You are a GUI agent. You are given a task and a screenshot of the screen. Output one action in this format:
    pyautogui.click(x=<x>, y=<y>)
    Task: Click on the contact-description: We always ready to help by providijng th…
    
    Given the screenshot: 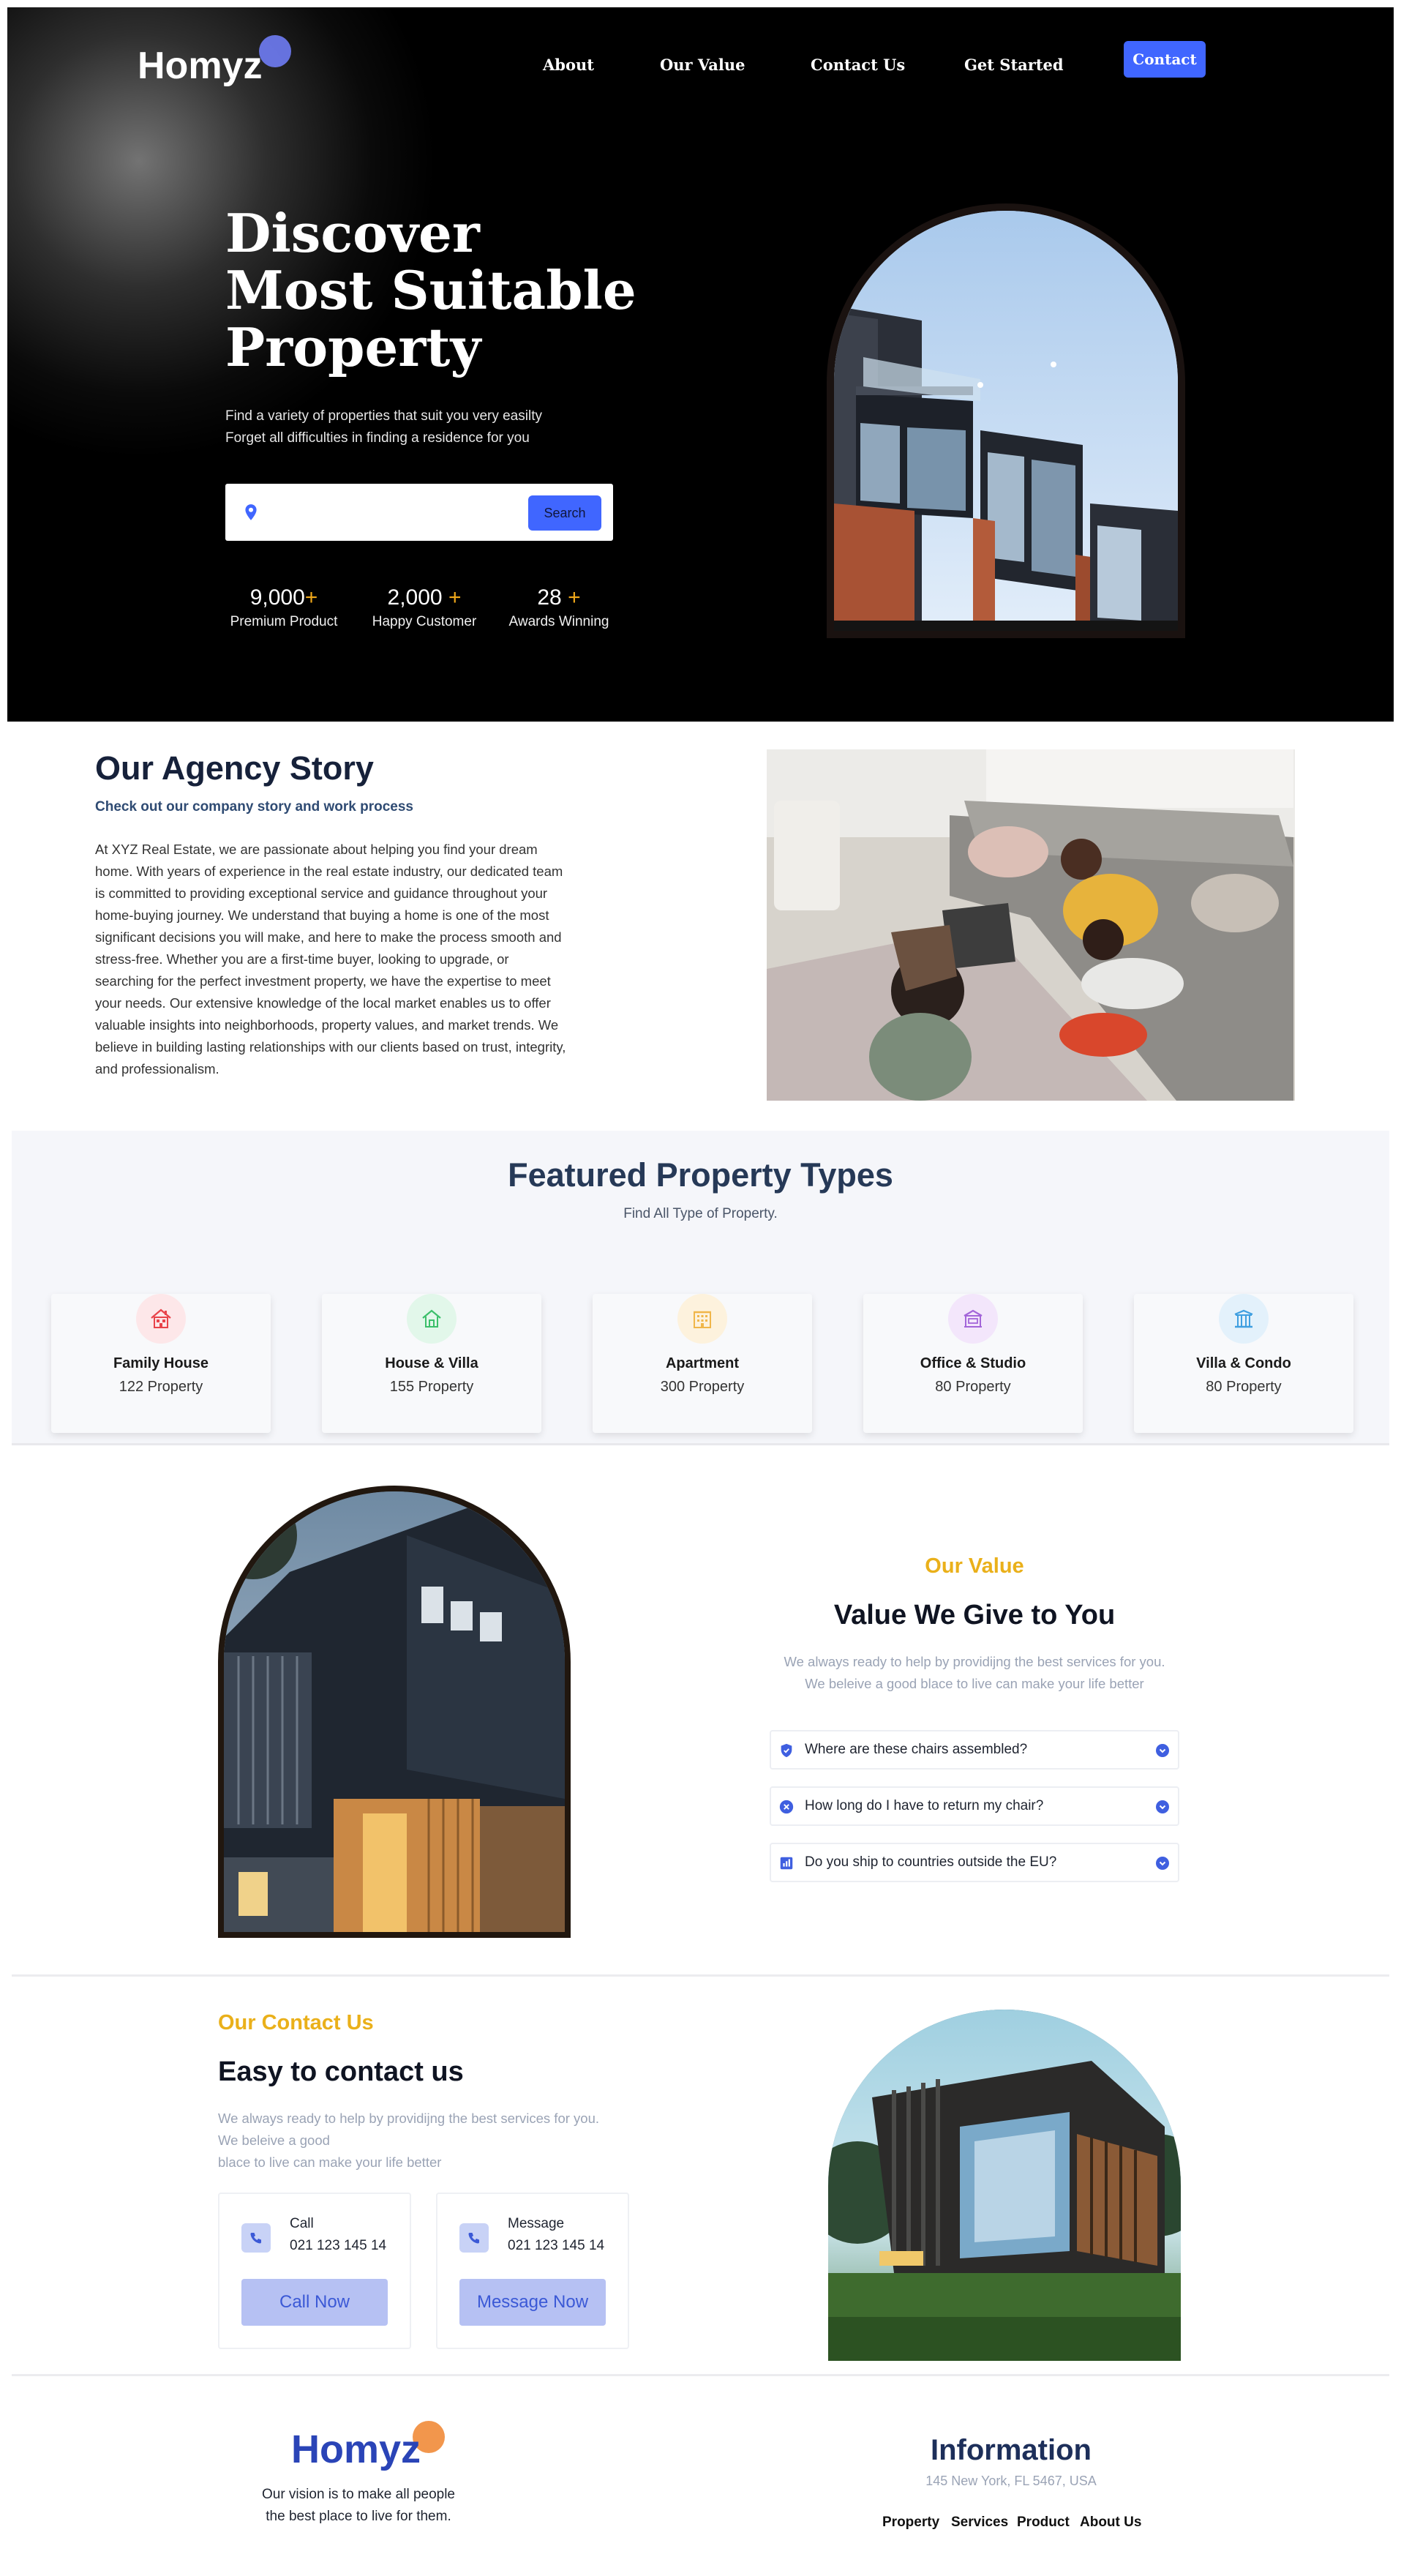 What is the action you would take?
    pyautogui.click(x=437, y=2141)
    